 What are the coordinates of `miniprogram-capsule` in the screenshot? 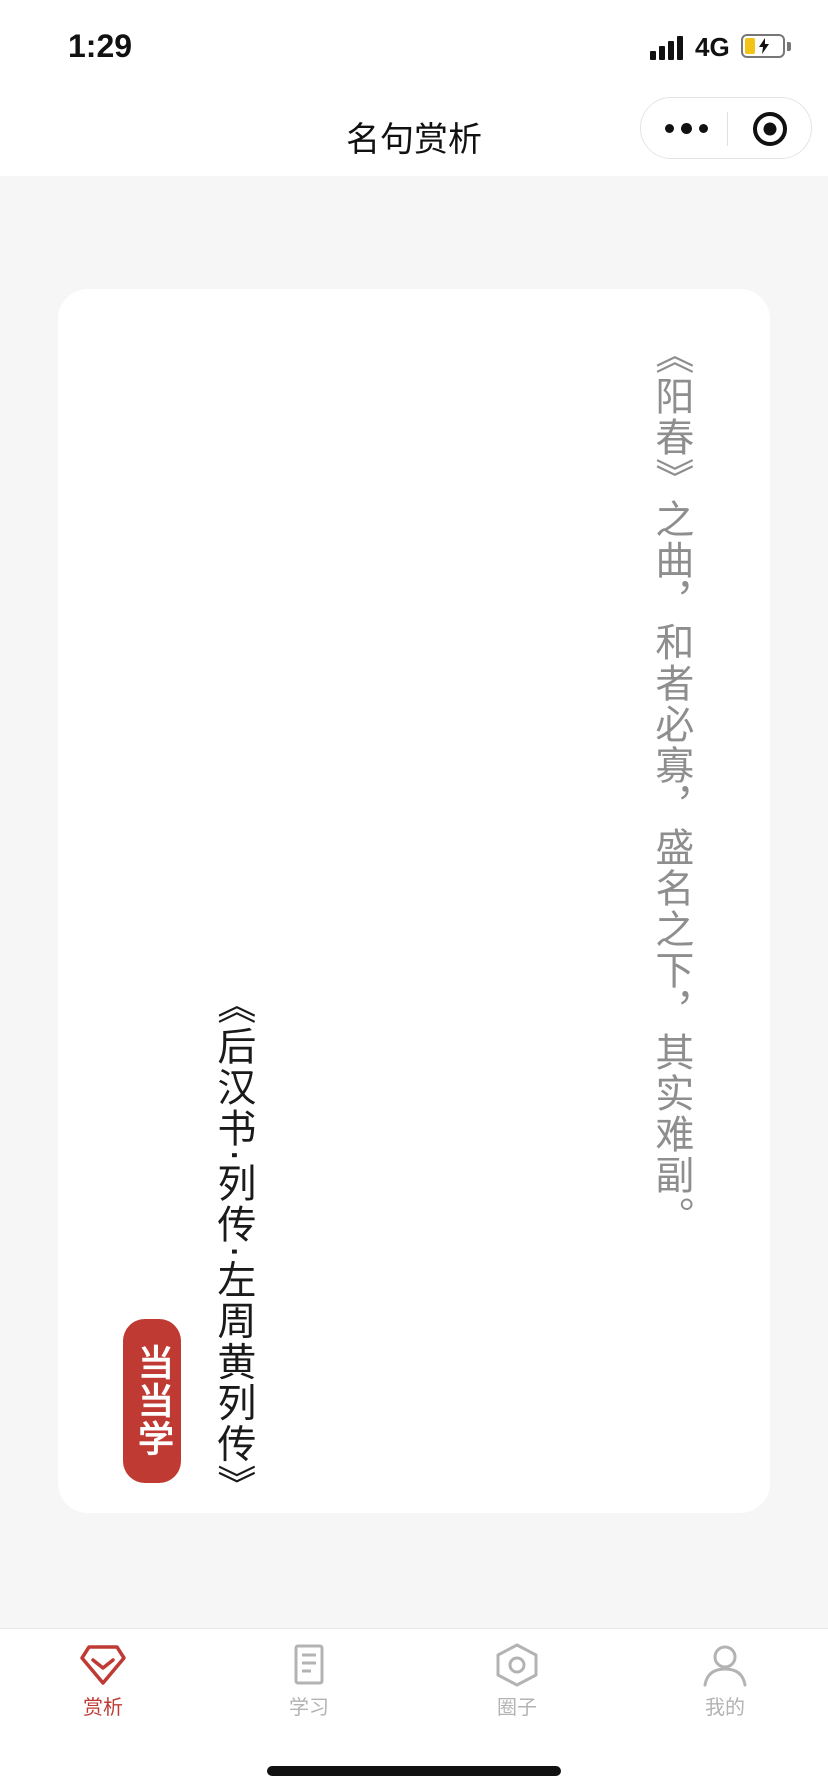 It's located at (726, 128).